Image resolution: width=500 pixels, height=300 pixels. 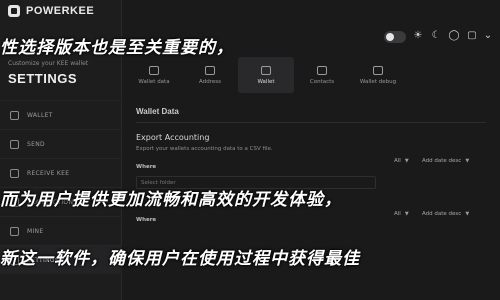 What do you see at coordinates (454, 36) in the screenshot?
I see `user-icon: ◯` at bounding box center [454, 36].